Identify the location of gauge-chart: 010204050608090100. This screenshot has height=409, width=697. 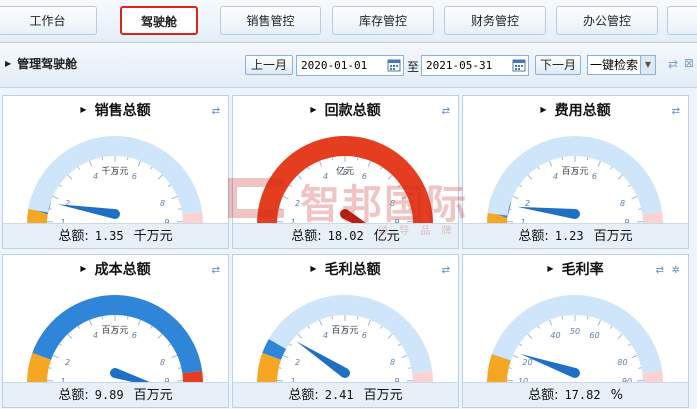
(575, 339).